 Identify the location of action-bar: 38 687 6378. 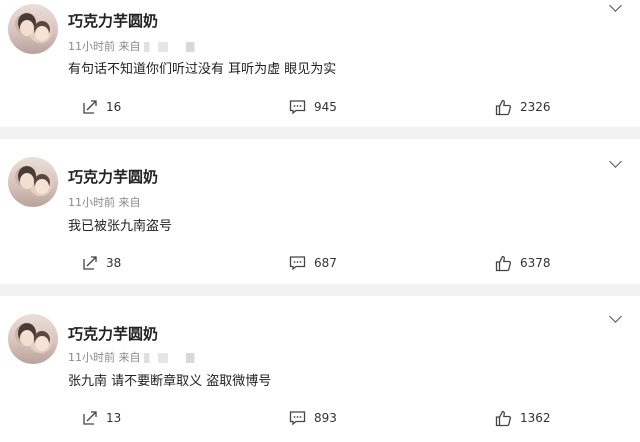
(320, 263).